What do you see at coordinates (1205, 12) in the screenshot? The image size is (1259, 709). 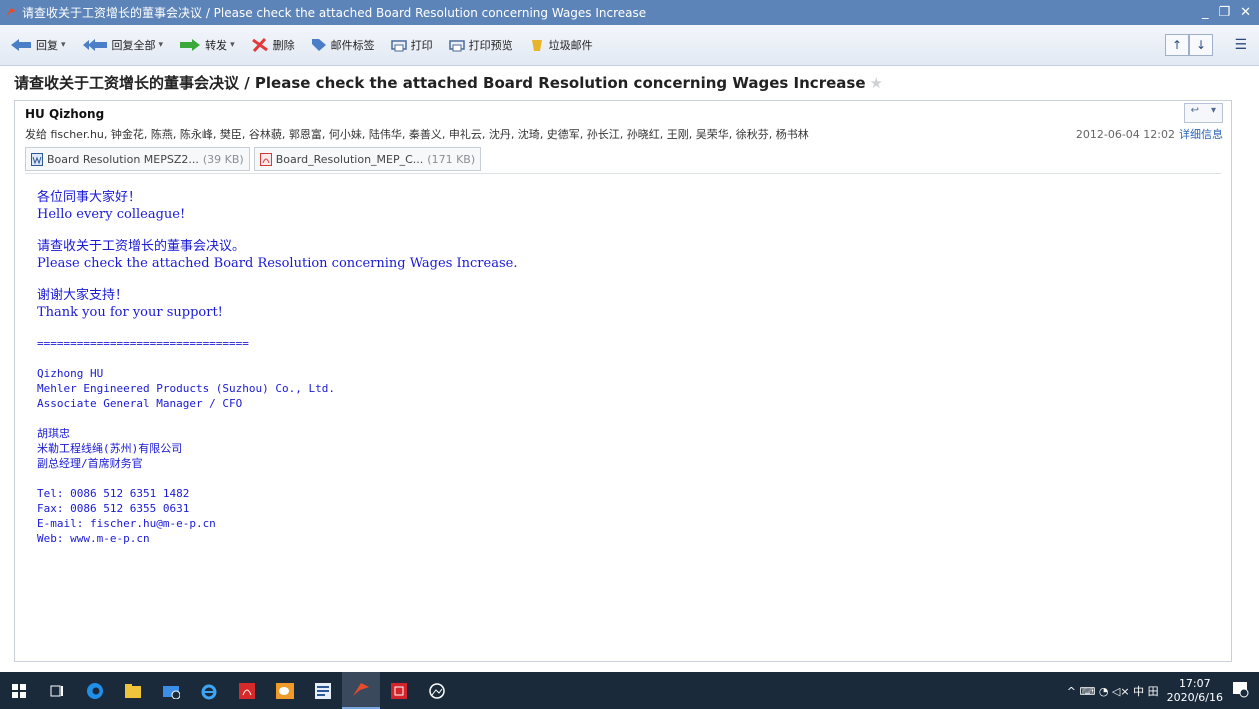 I see `minimize-button: _` at bounding box center [1205, 12].